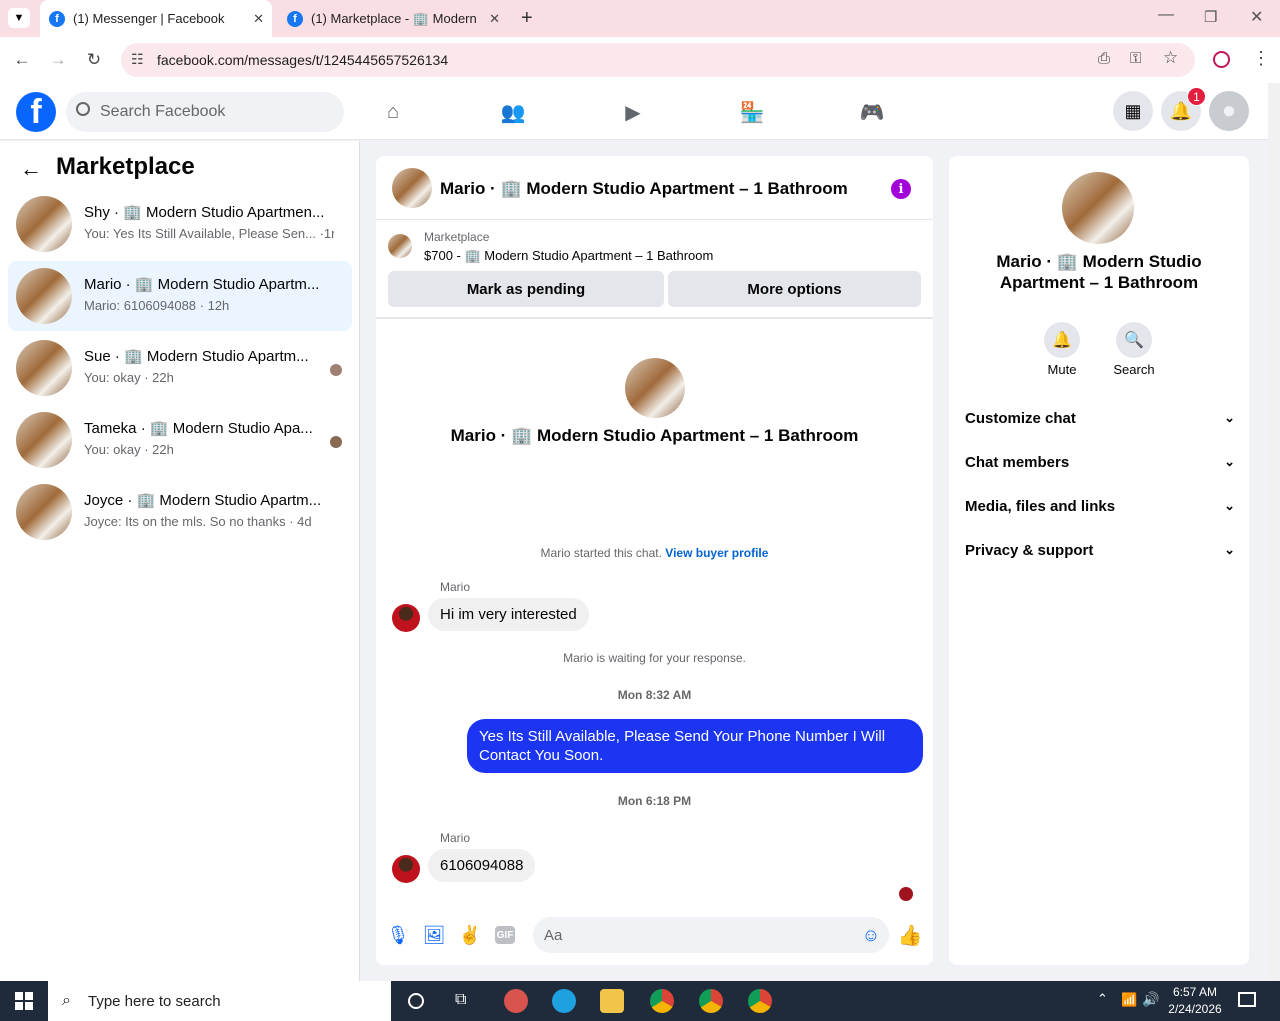 The width and height of the screenshot is (1280, 1021). Describe the element at coordinates (716, 553) in the screenshot. I see `view-buyer-profile-link: View buyer profile` at that location.